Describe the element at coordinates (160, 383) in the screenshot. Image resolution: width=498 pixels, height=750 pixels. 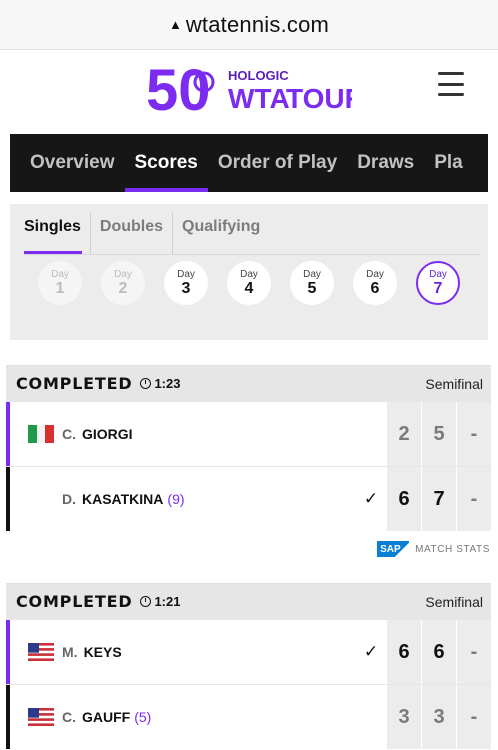
I see `match-duration: 1:23` at that location.